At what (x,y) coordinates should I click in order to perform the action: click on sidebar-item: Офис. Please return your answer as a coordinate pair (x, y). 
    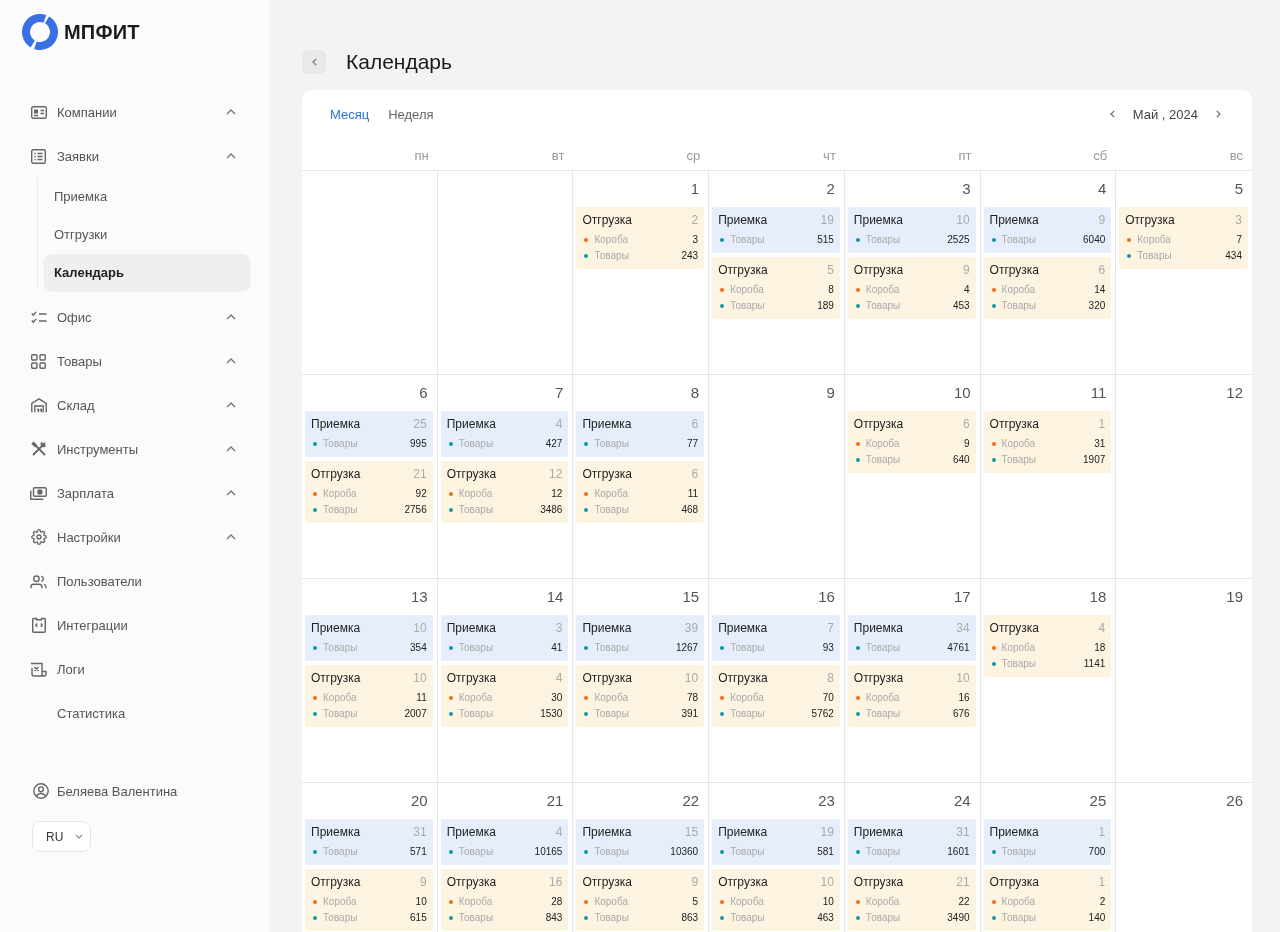
    Looking at the image, I should click on (135, 317).